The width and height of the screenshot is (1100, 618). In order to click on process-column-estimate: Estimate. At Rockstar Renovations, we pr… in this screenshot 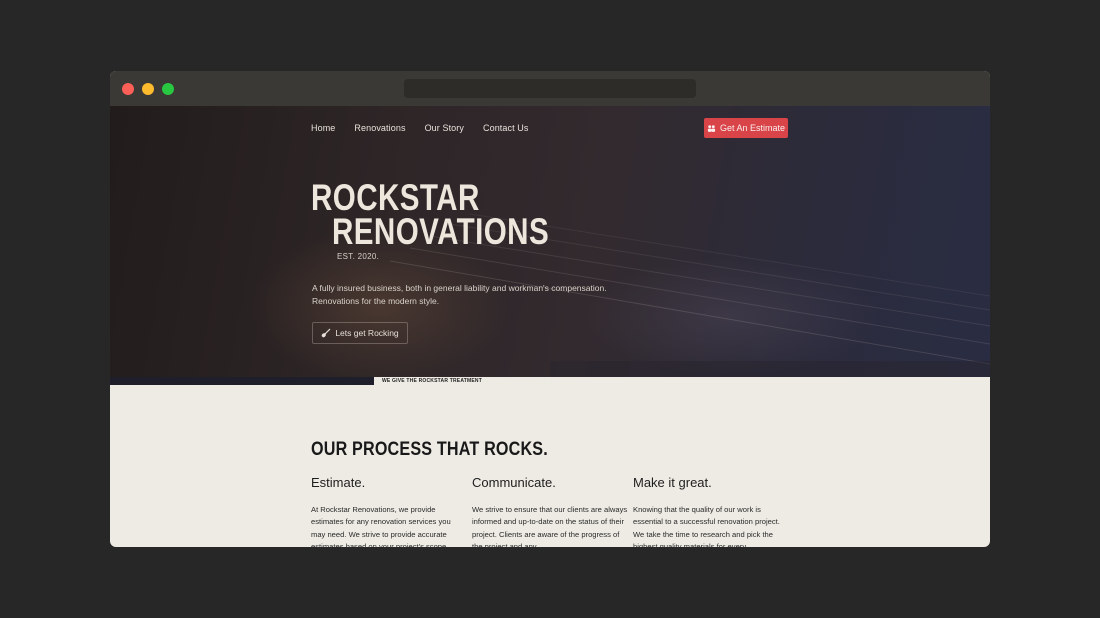, I will do `click(389, 511)`.